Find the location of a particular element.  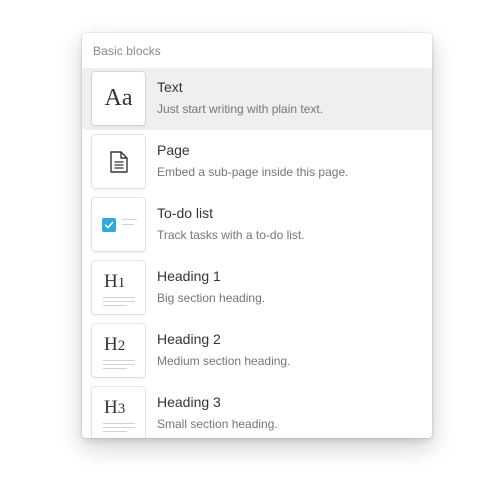

text-aa-icon: Aa is located at coordinates (118, 98).